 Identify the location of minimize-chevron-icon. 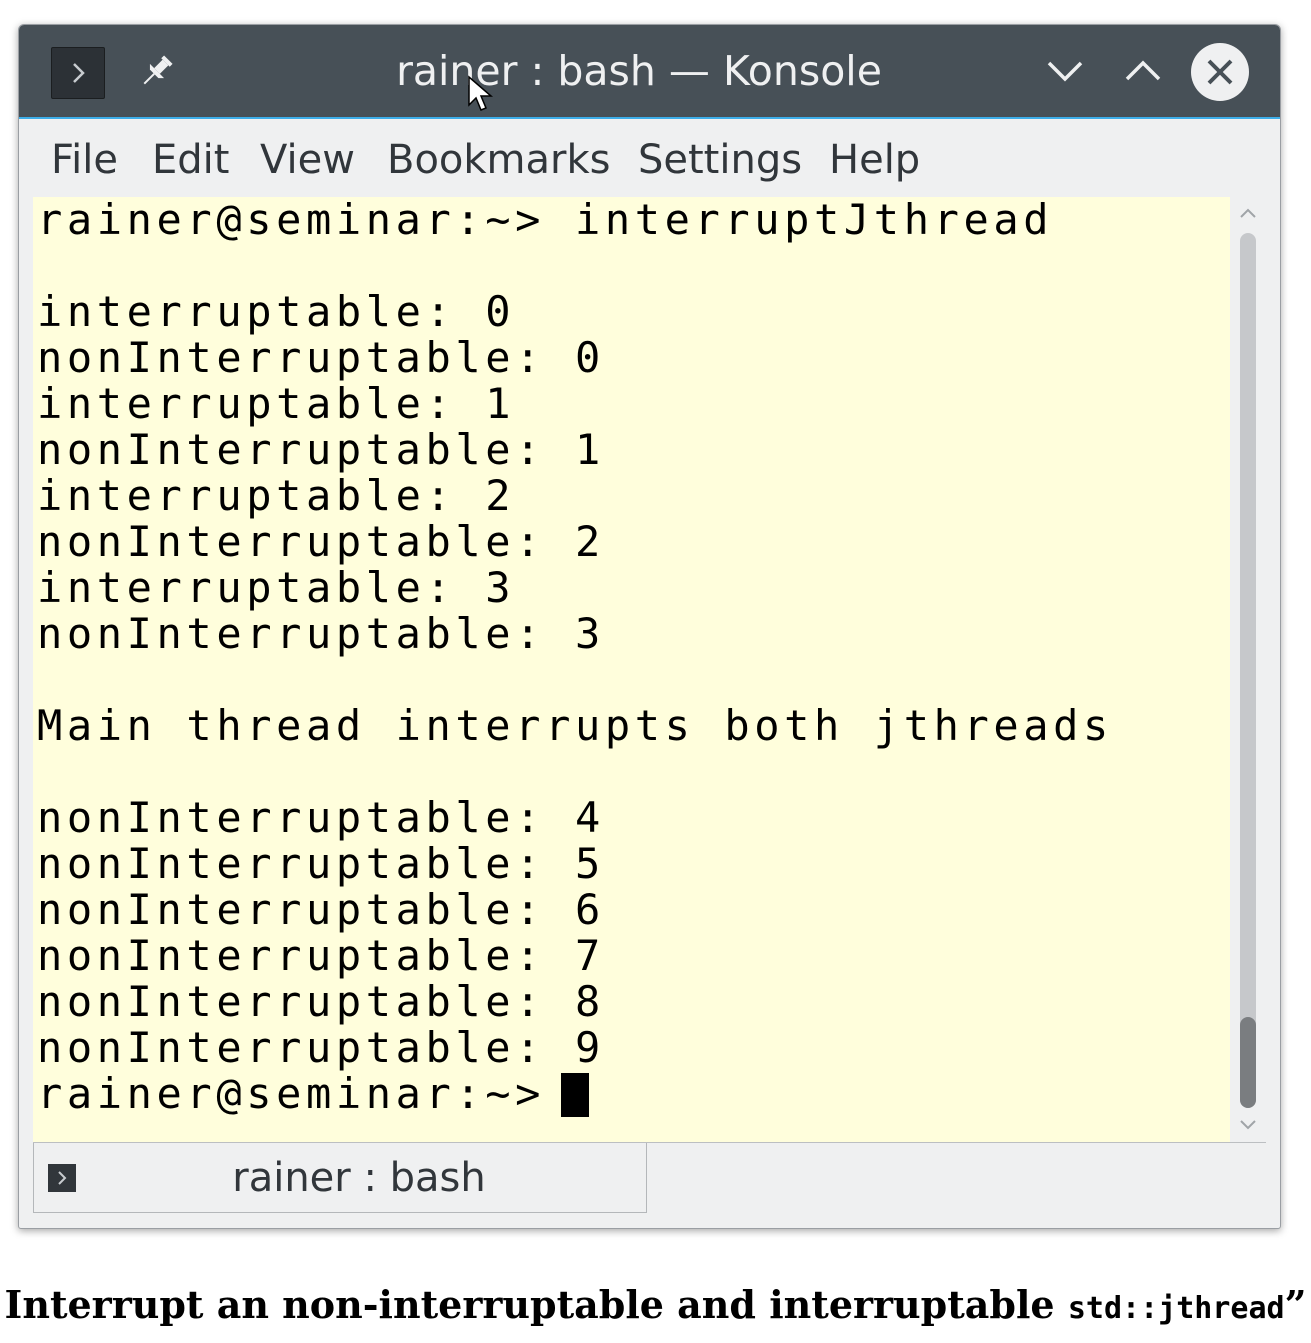
(1065, 71).